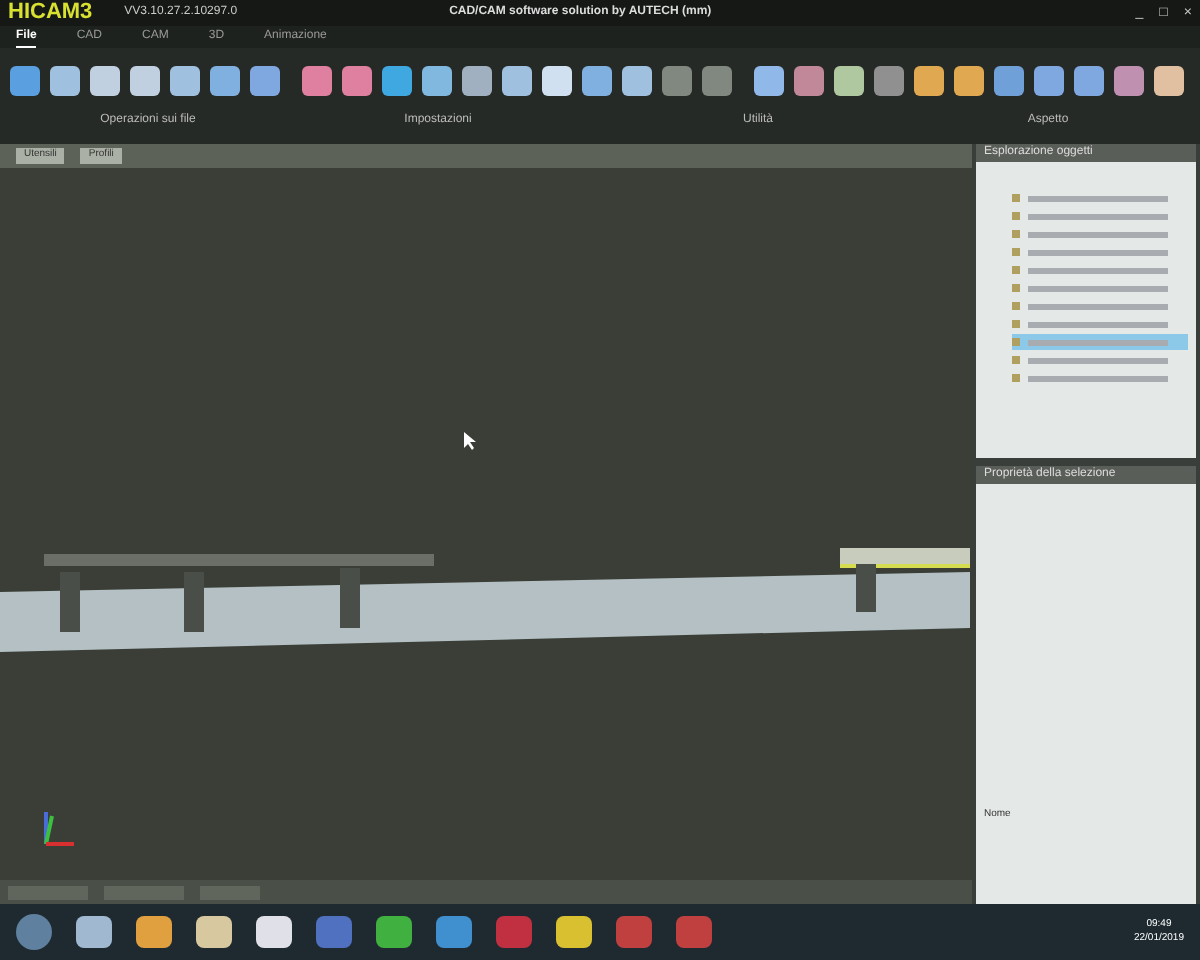 Image resolution: width=1200 pixels, height=960 pixels. What do you see at coordinates (34, 932) in the screenshot?
I see `start-button` at bounding box center [34, 932].